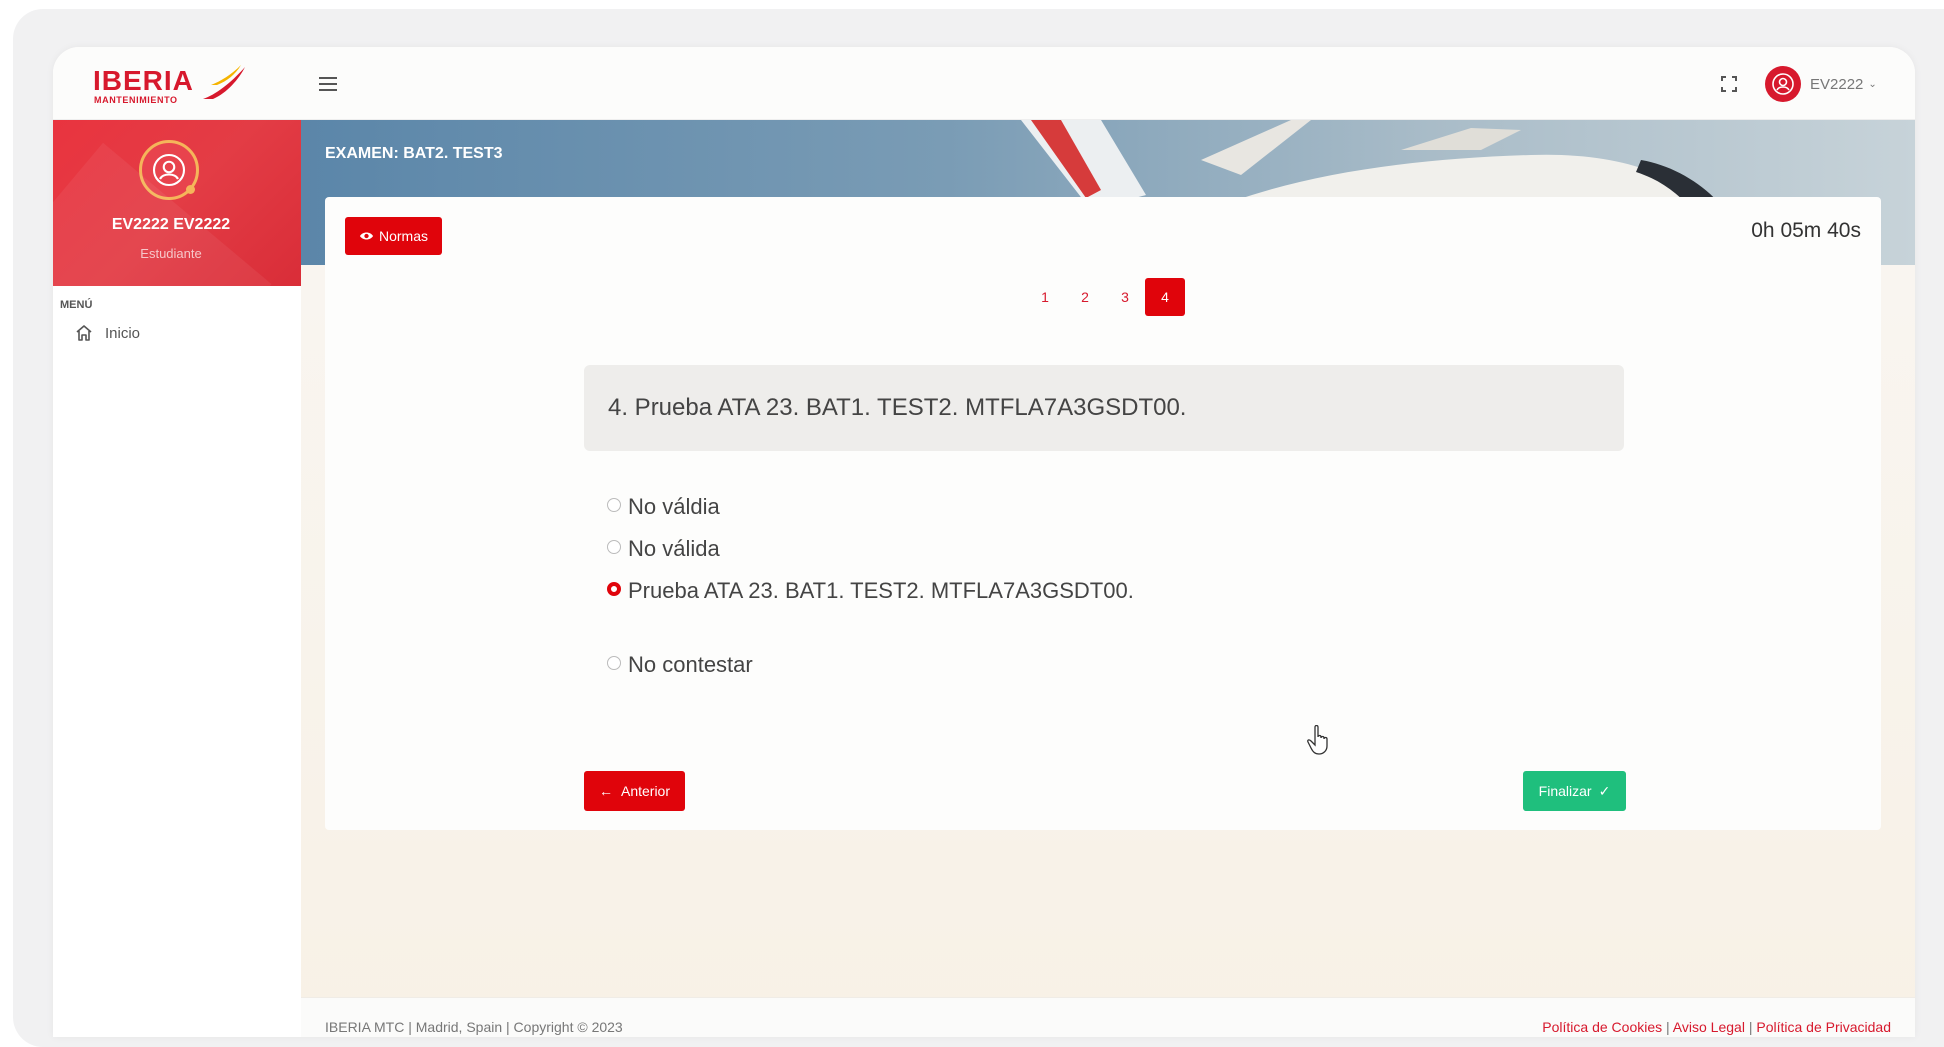 This screenshot has height=1047, width=1944. Describe the element at coordinates (674, 548) in the screenshot. I see `answer-option-label: No válida` at that location.